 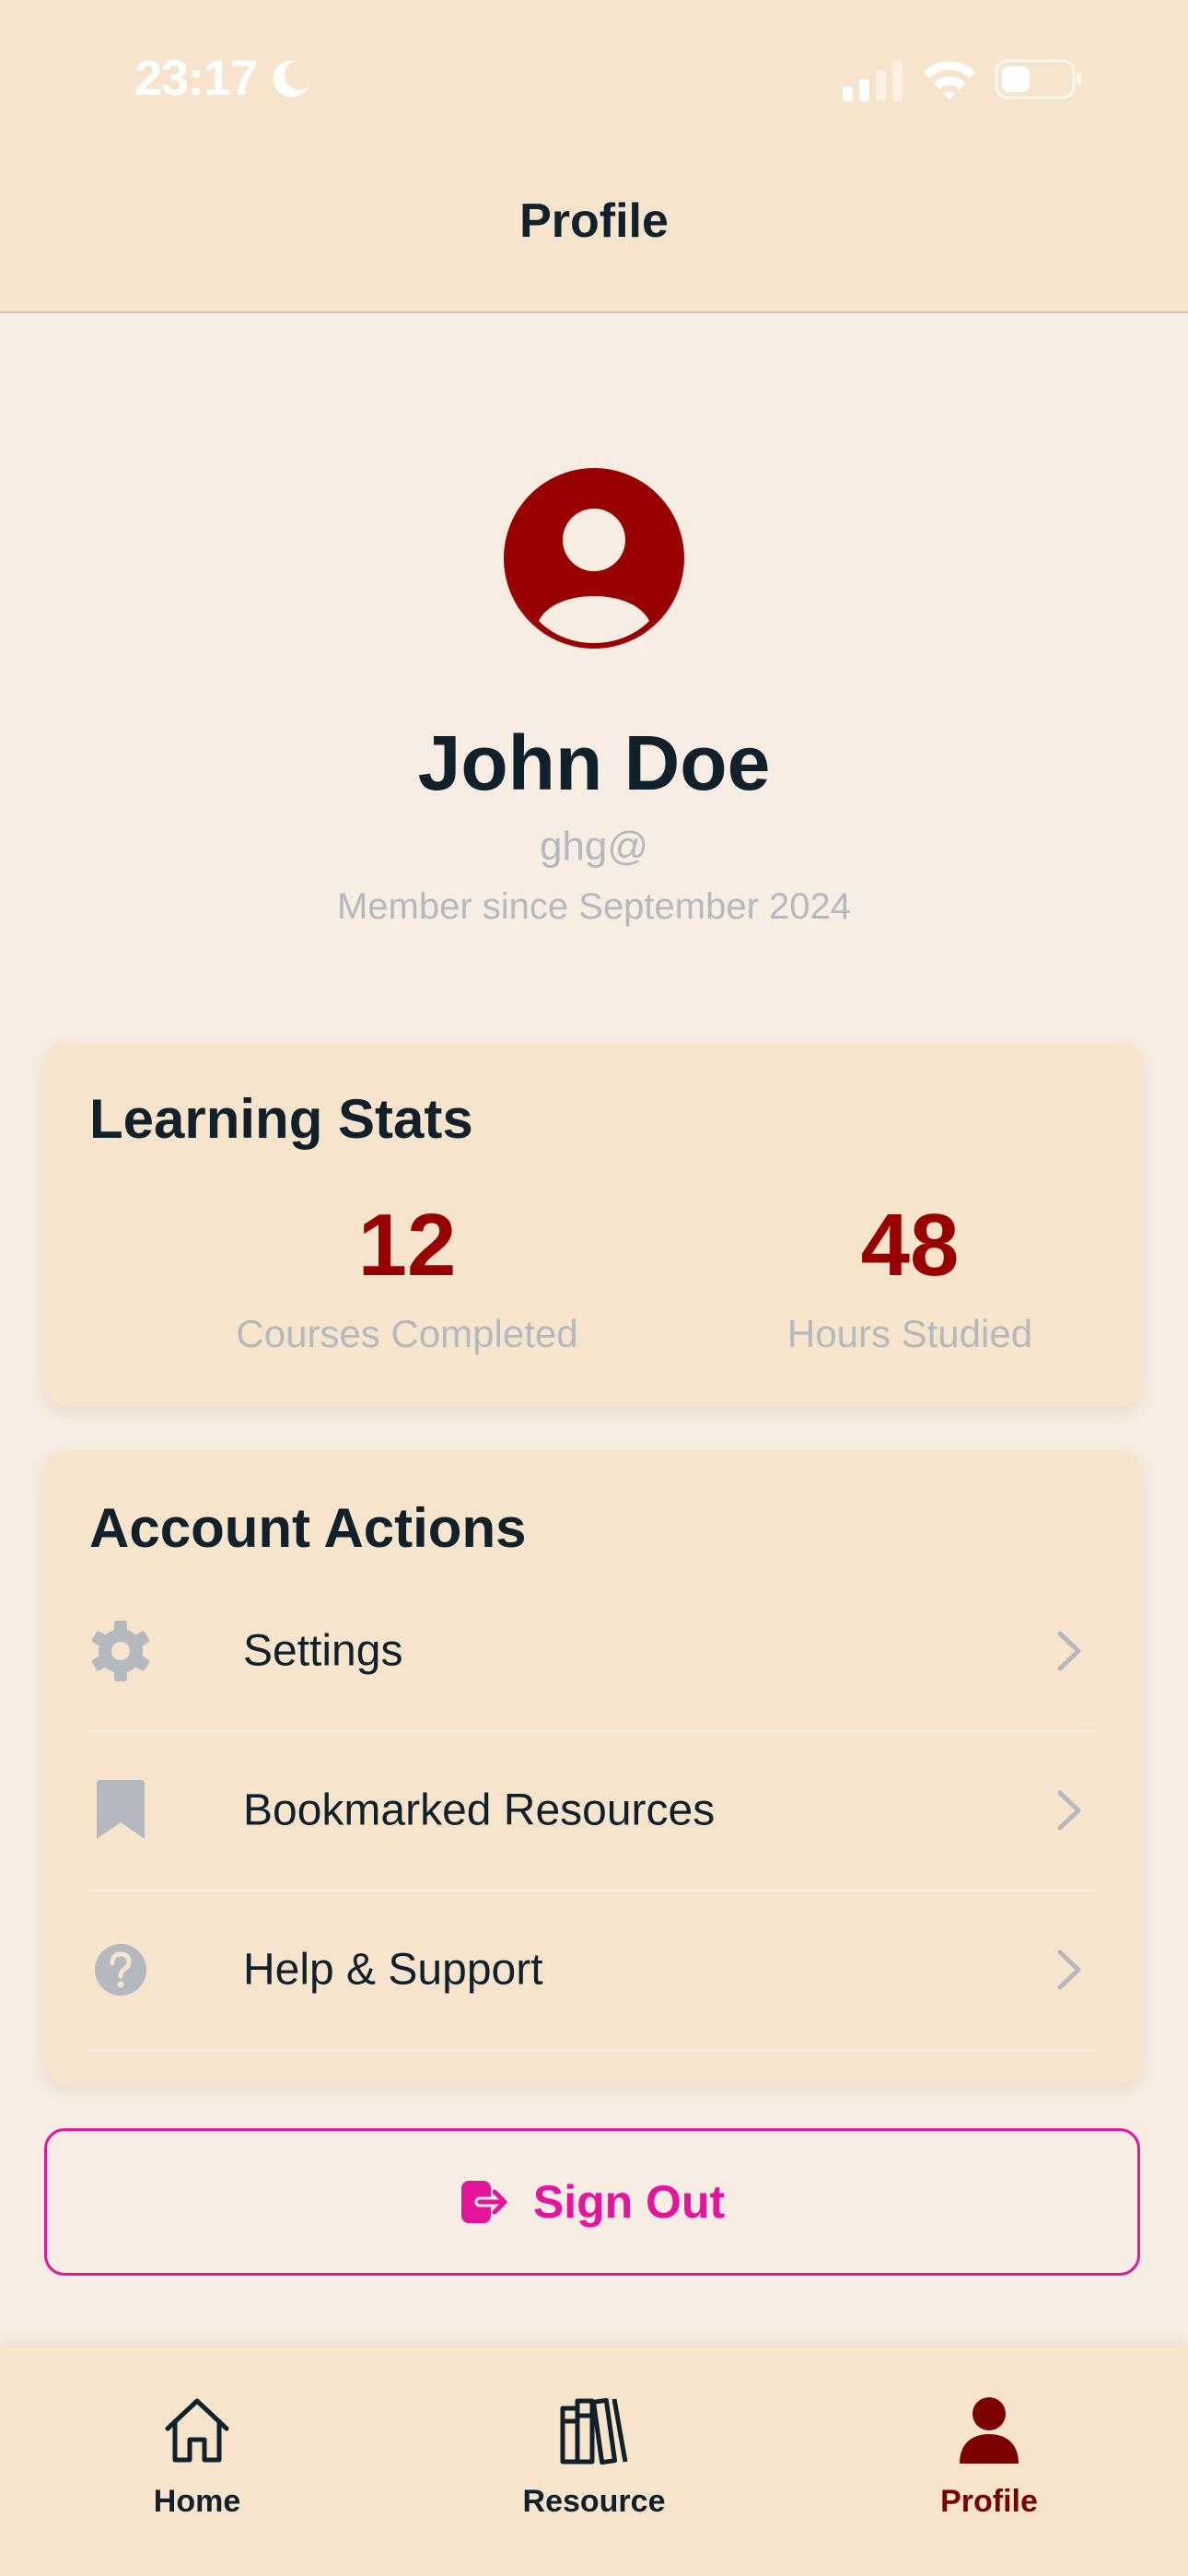 What do you see at coordinates (989, 2501) in the screenshot?
I see `tab-profile-label: Profile` at bounding box center [989, 2501].